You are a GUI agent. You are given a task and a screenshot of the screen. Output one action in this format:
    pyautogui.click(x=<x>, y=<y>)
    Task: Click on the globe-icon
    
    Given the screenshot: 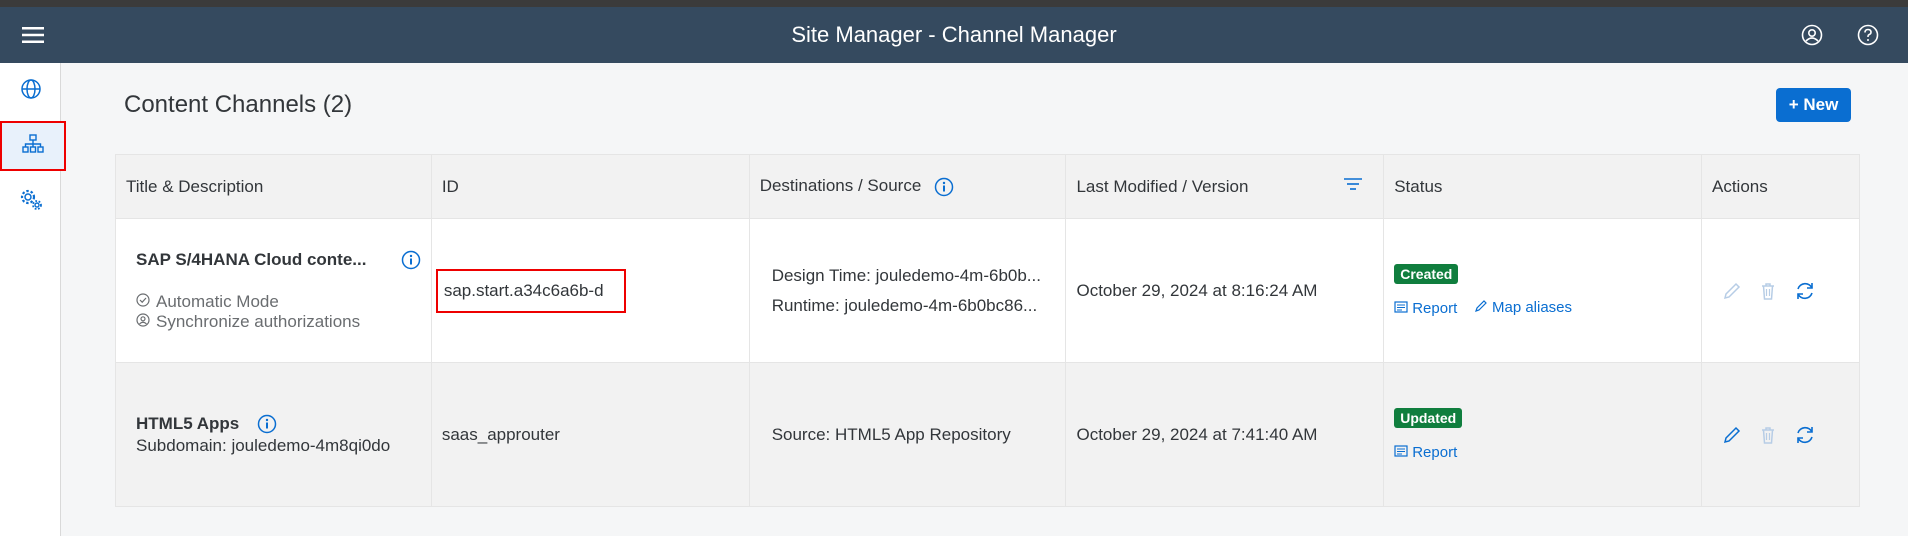 What is the action you would take?
    pyautogui.click(x=31, y=91)
    